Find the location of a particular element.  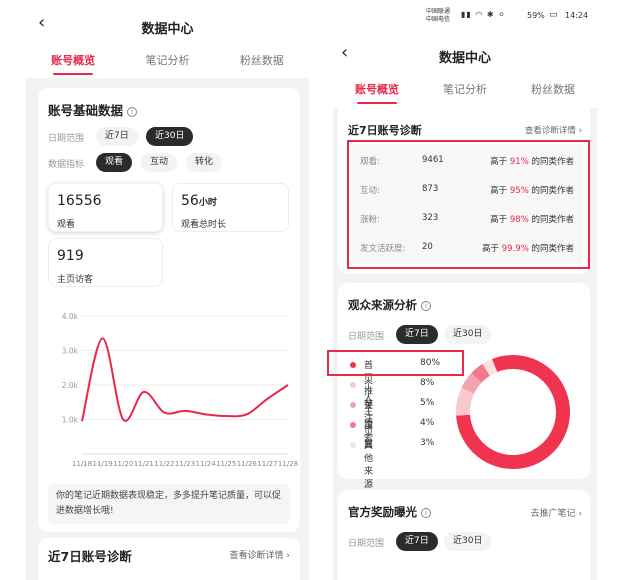

stat-value: 56小时 is located at coordinates (199, 201).